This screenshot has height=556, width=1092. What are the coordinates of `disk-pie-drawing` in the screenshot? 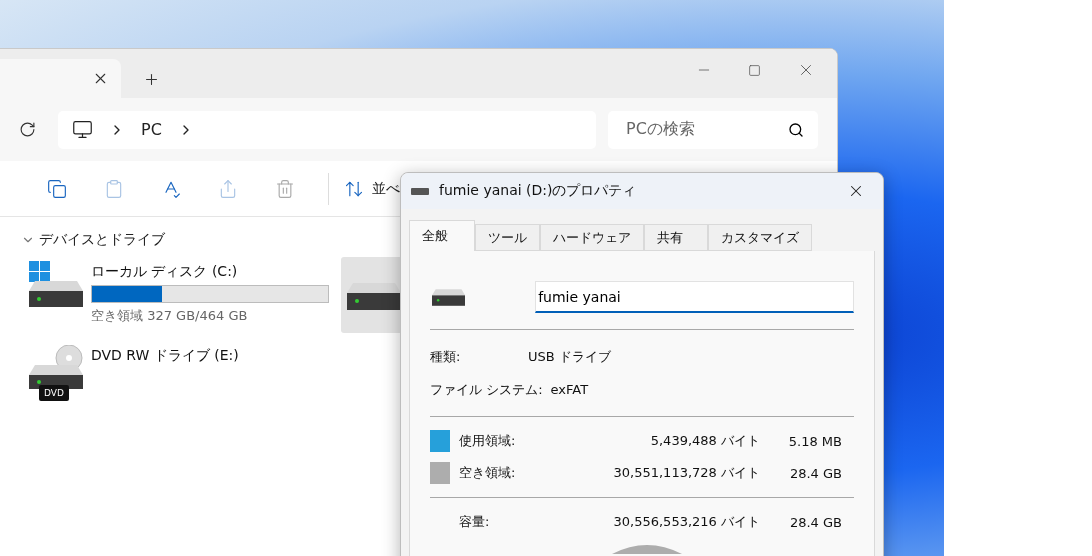 It's located at (647, 549).